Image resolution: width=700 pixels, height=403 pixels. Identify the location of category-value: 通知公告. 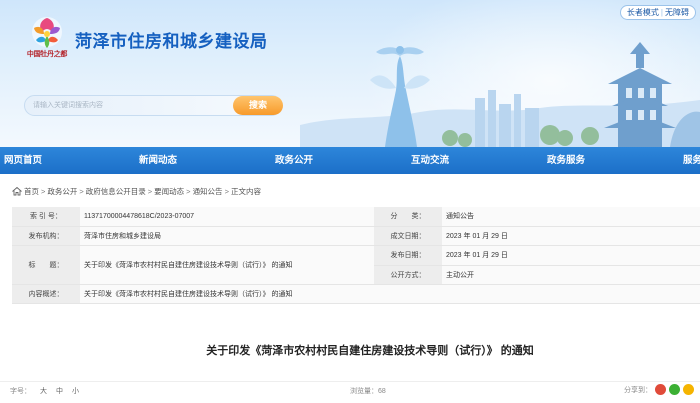
(571, 217).